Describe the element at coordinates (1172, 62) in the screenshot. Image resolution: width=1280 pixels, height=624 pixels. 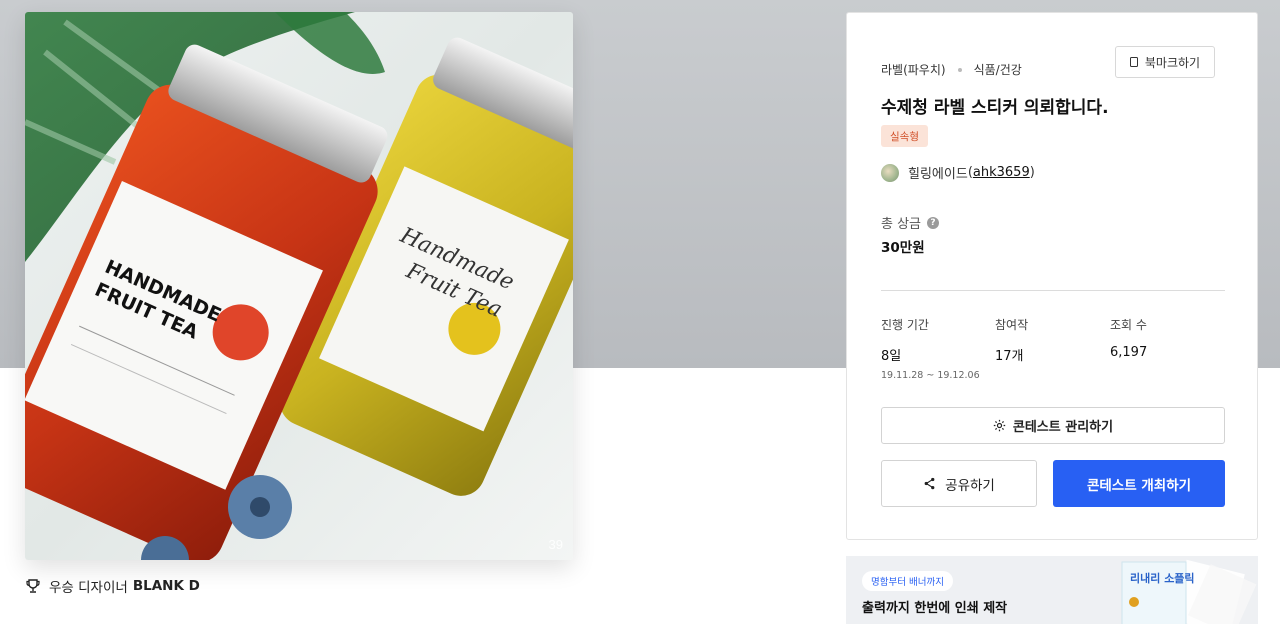
I see `bookmark-label: 북마크하기` at that location.